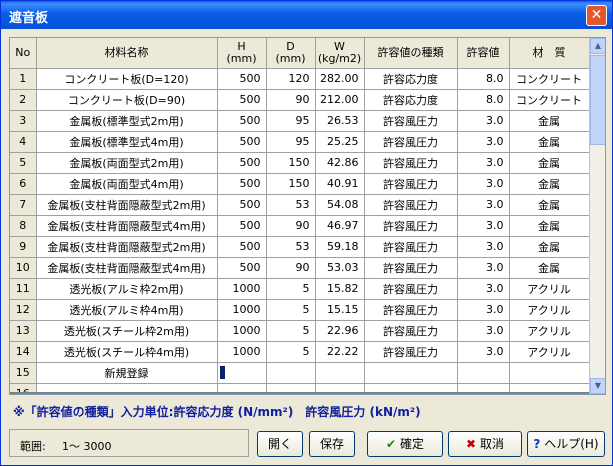 This screenshot has height=466, width=613. Describe the element at coordinates (291, 205) in the screenshot. I see `cell-d: 53` at that location.